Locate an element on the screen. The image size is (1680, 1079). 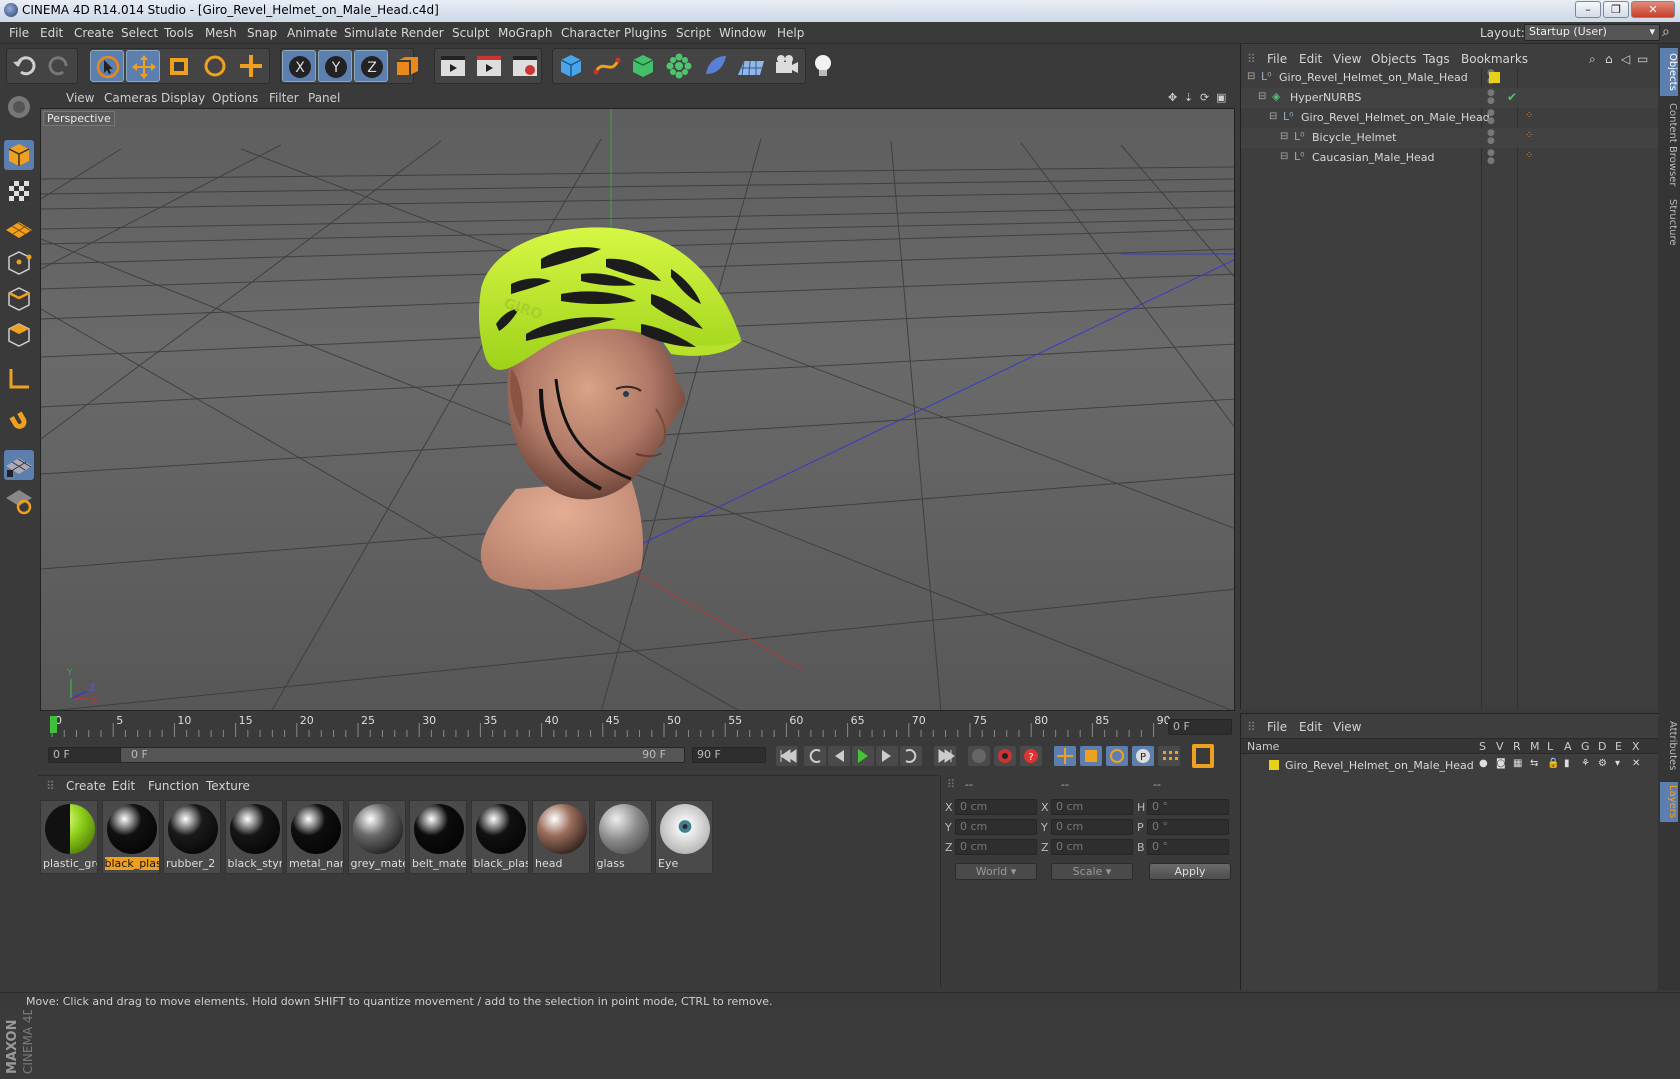
light-icon is located at coordinates (823, 66).